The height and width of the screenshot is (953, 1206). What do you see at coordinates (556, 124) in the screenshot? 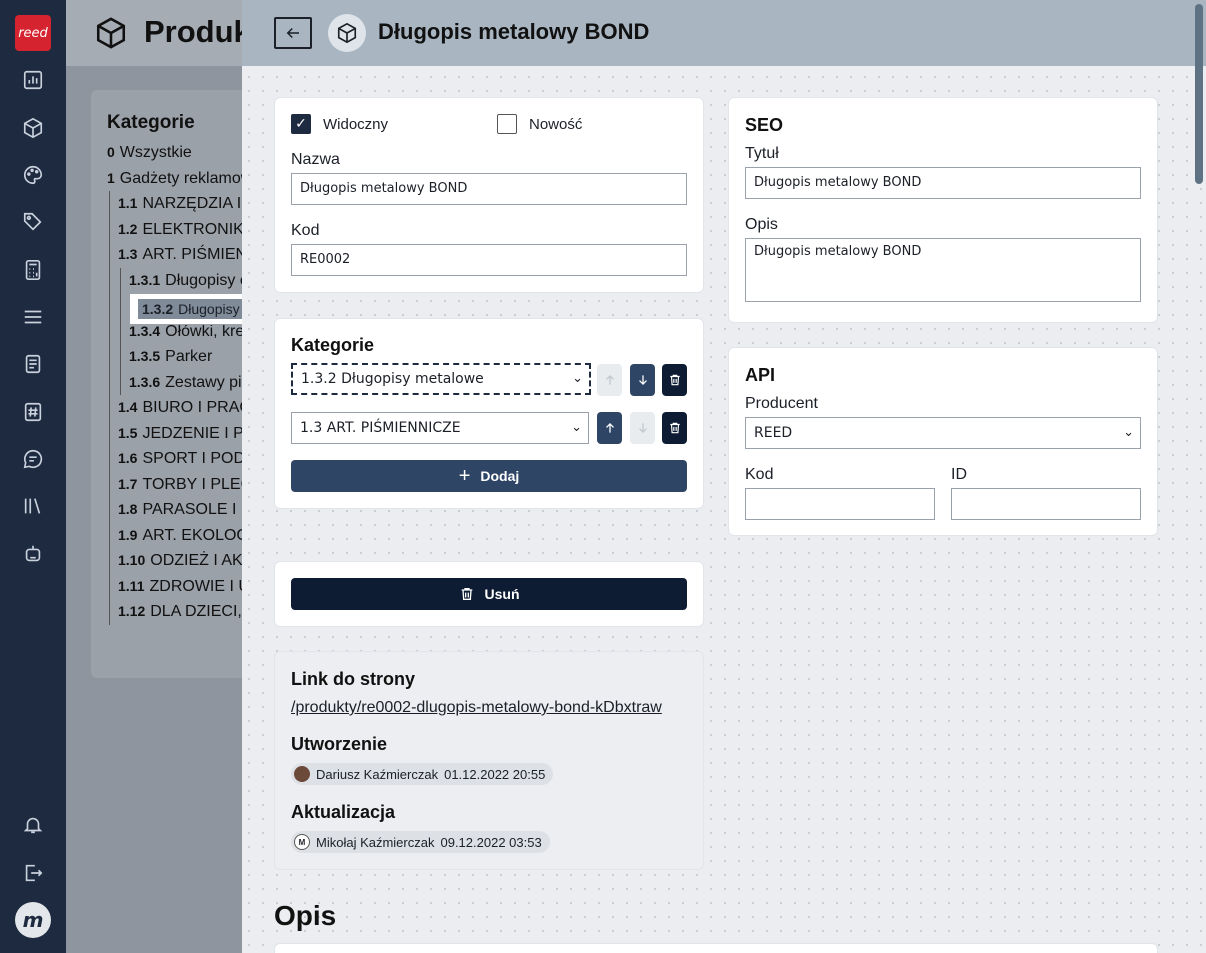
I see `new-label: Nowość` at bounding box center [556, 124].